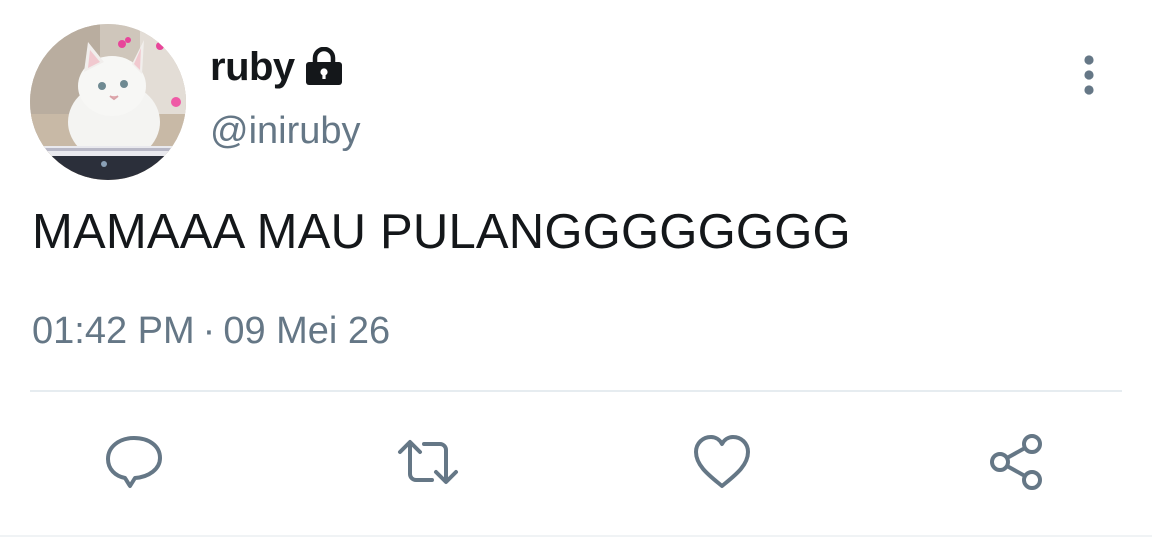 The width and height of the screenshot is (1152, 555). Describe the element at coordinates (1089, 75) in the screenshot. I see `more-vertical-icon` at that location.